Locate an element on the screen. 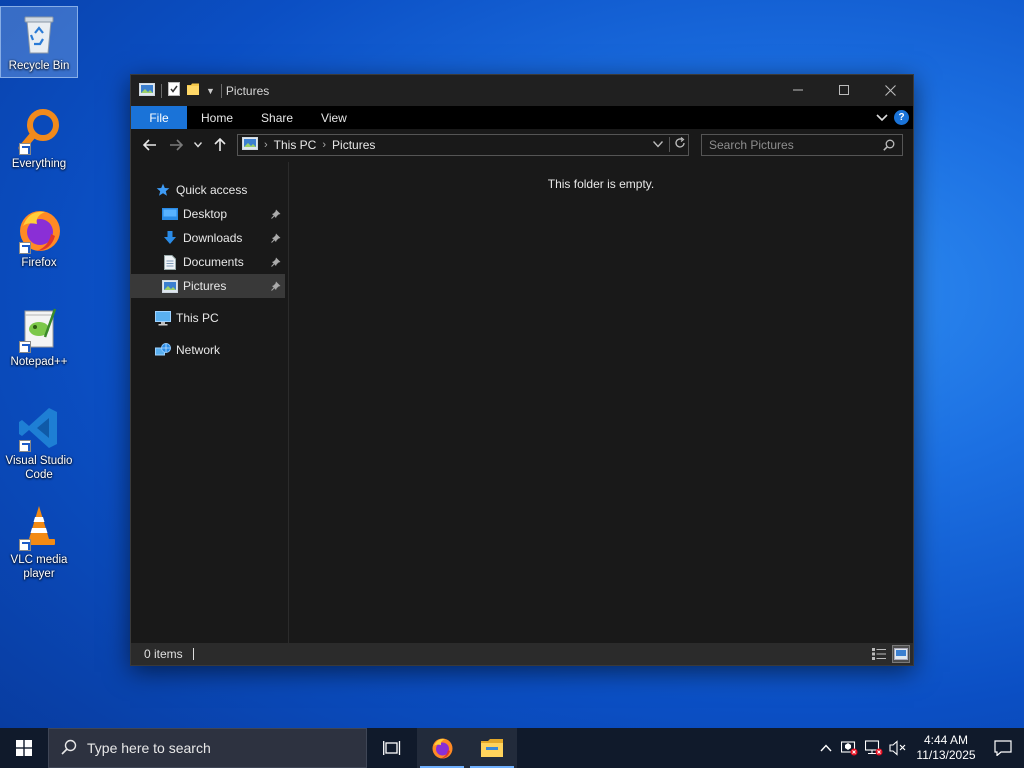  show-hidden-icons-chevron-icon is located at coordinates (826, 748).